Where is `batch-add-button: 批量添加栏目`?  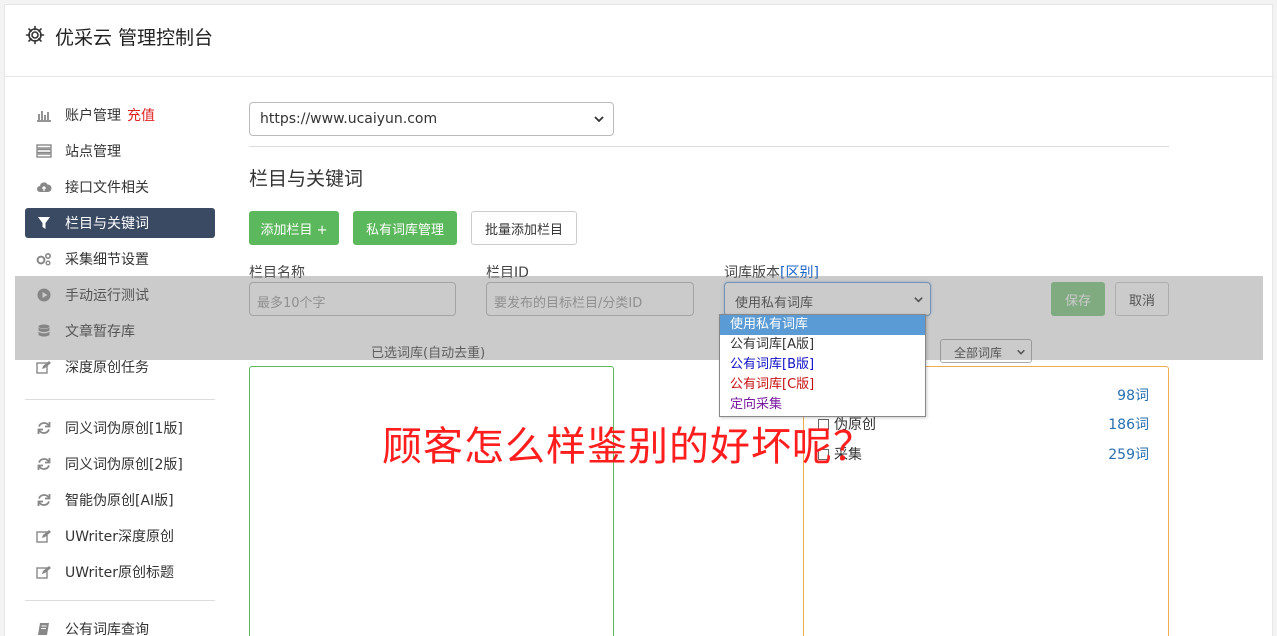
batch-add-button: 批量添加栏目 is located at coordinates (524, 228).